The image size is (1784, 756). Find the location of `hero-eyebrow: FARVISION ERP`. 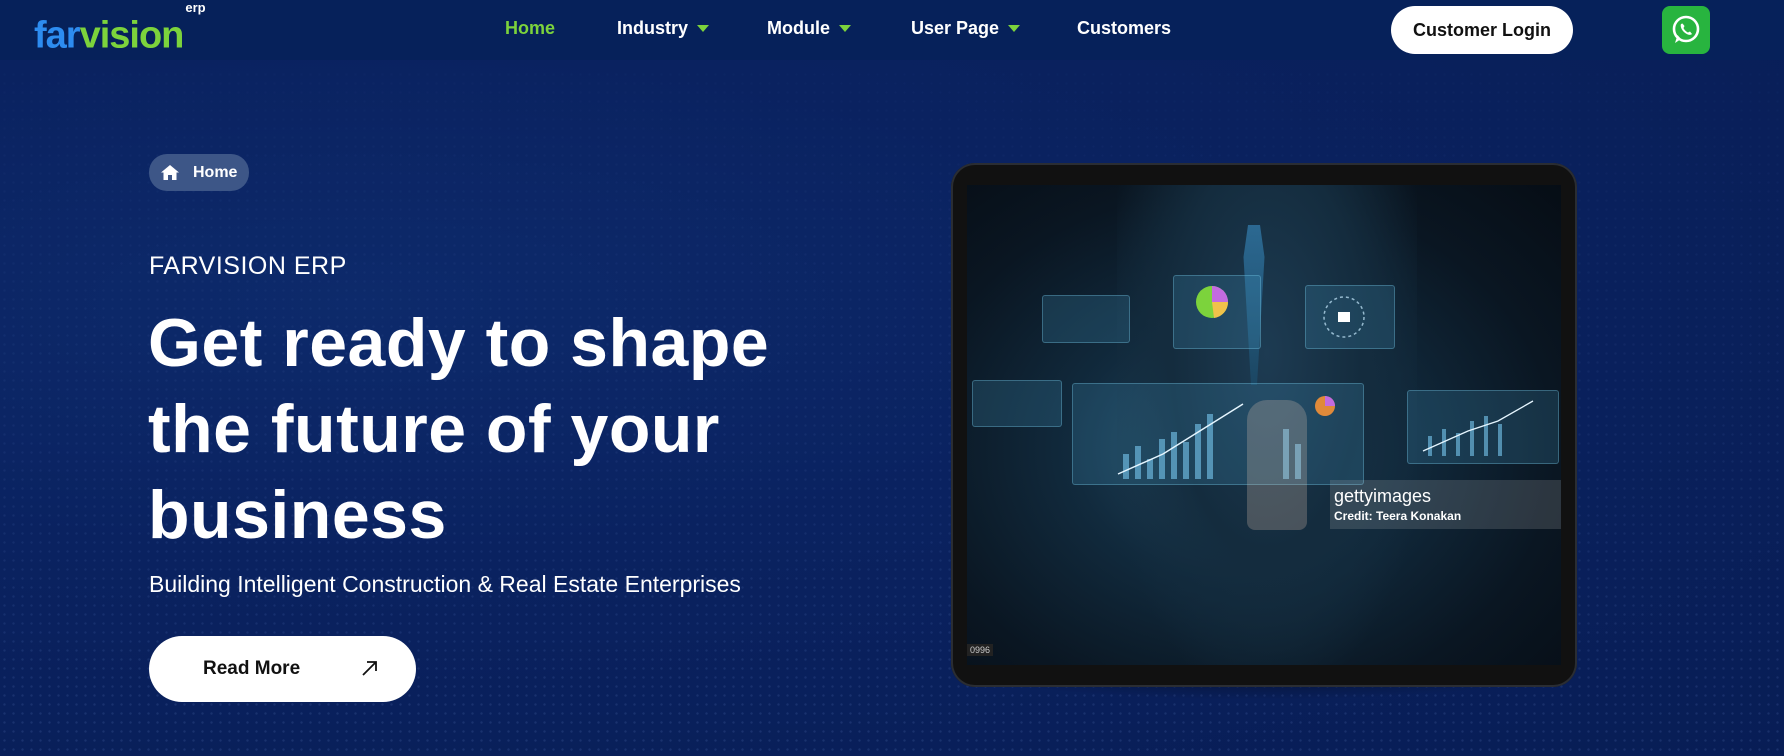

hero-eyebrow: FARVISION ERP is located at coordinates (248, 266).